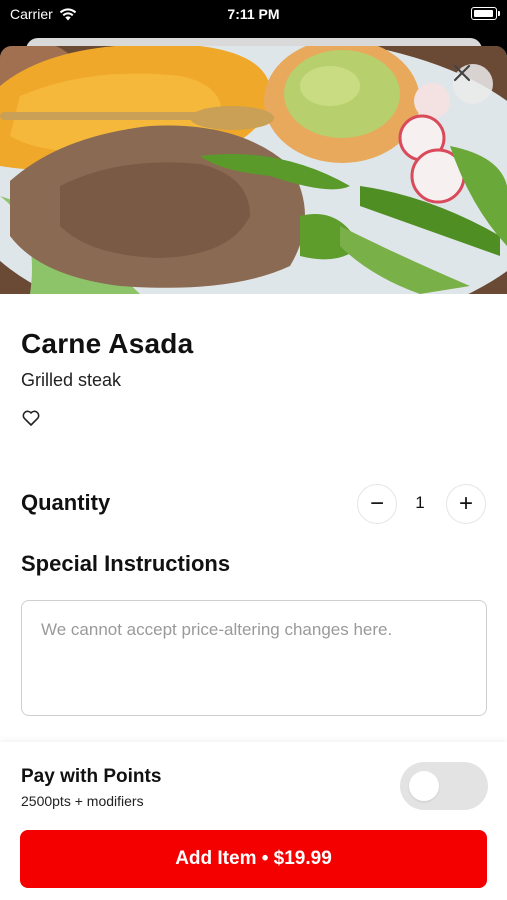 Image resolution: width=507 pixels, height=900 pixels. I want to click on toggle-knob, so click(424, 786).